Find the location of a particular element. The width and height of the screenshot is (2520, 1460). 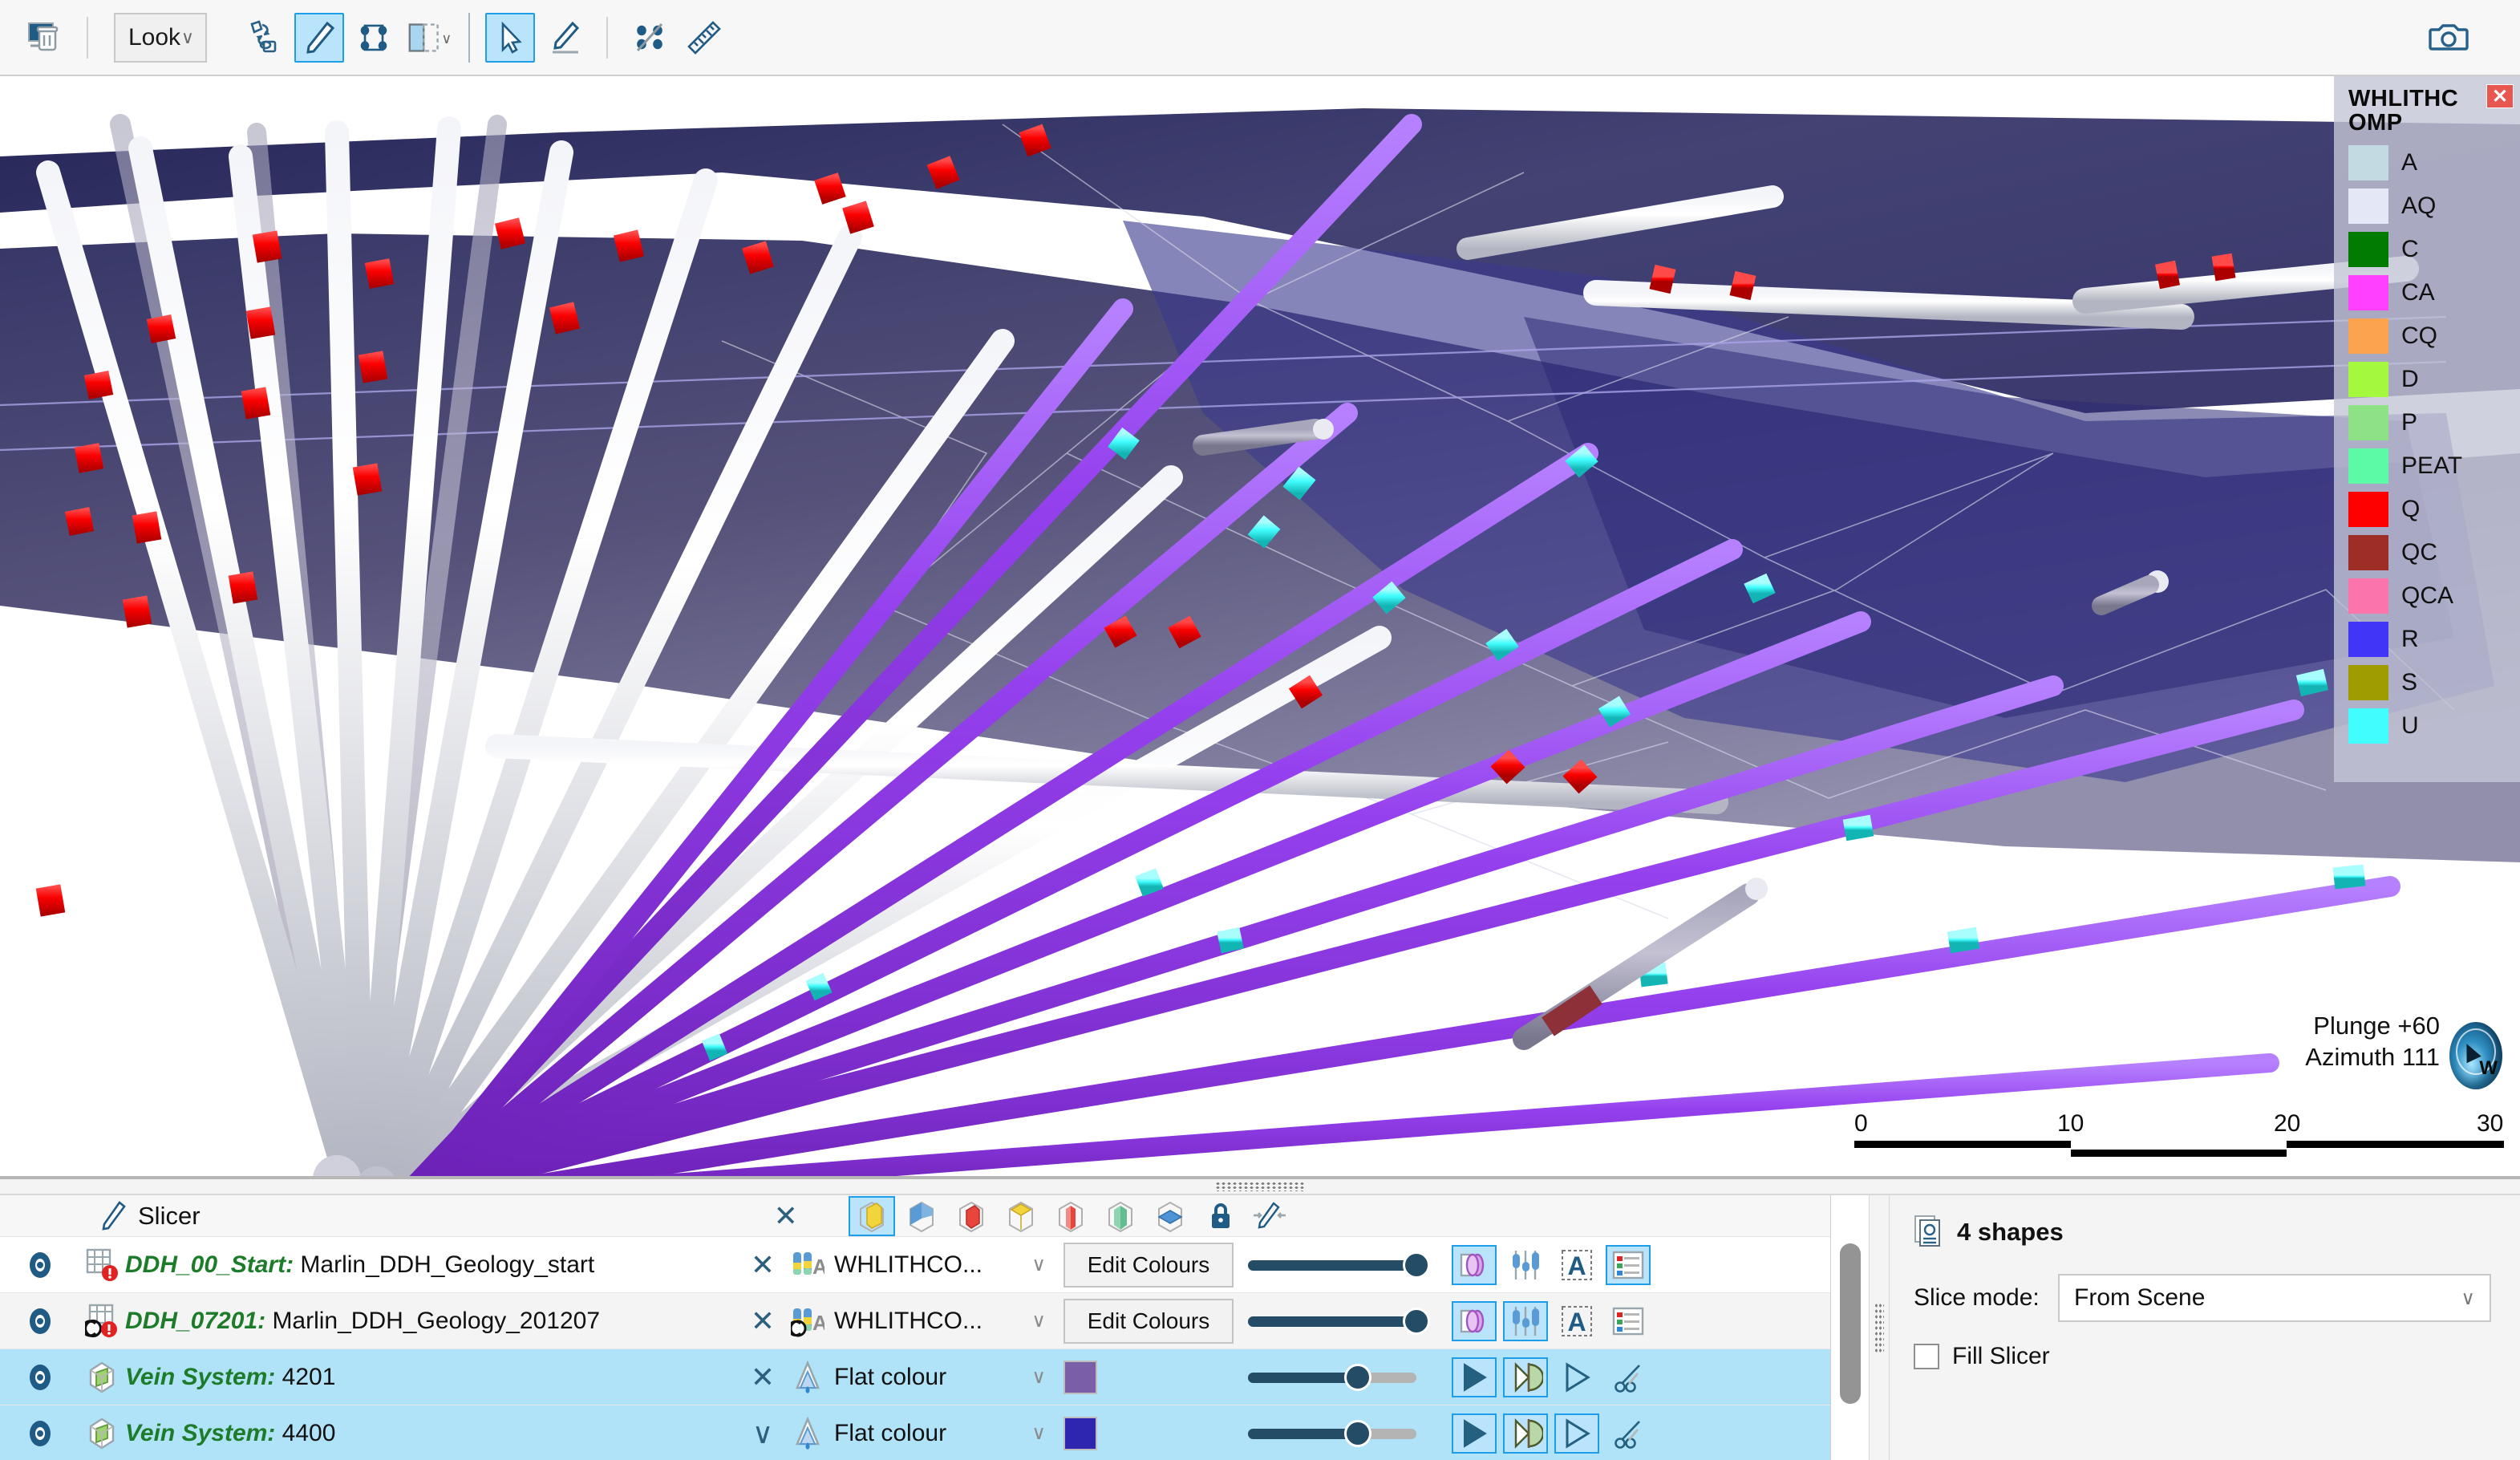

lock-icon is located at coordinates (1220, 1216).